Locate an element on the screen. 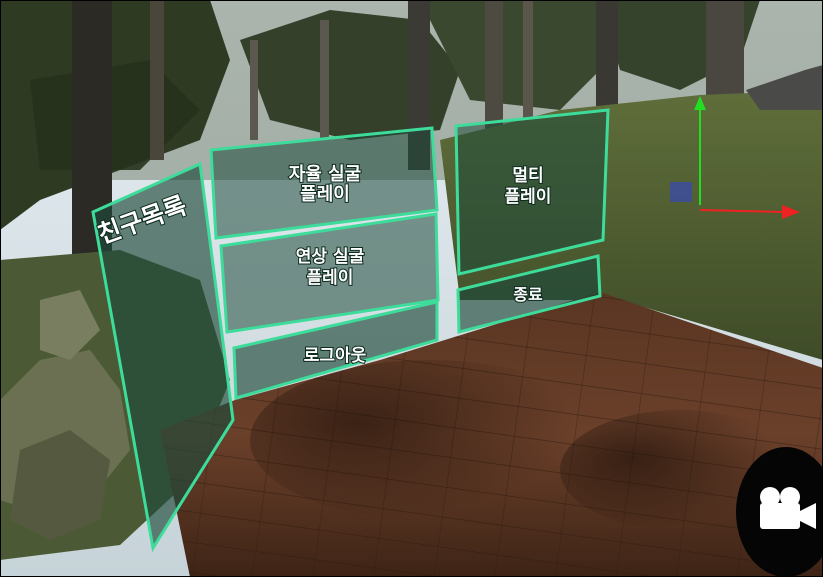  guided-play-label-line2: 플레이 is located at coordinates (330, 278).